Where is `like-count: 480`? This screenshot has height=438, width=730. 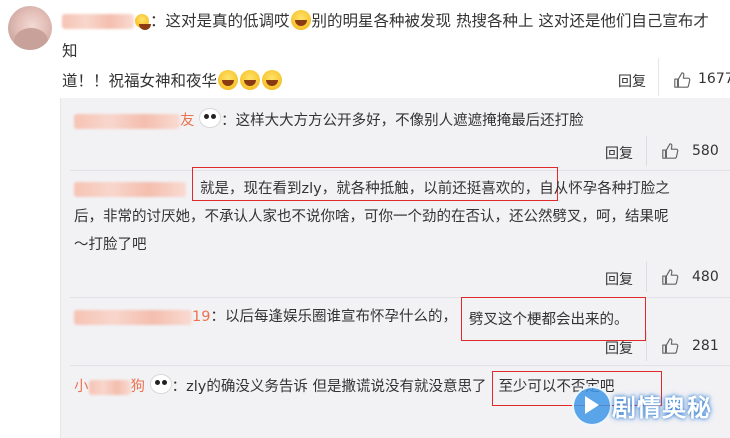 like-count: 480 is located at coordinates (705, 277).